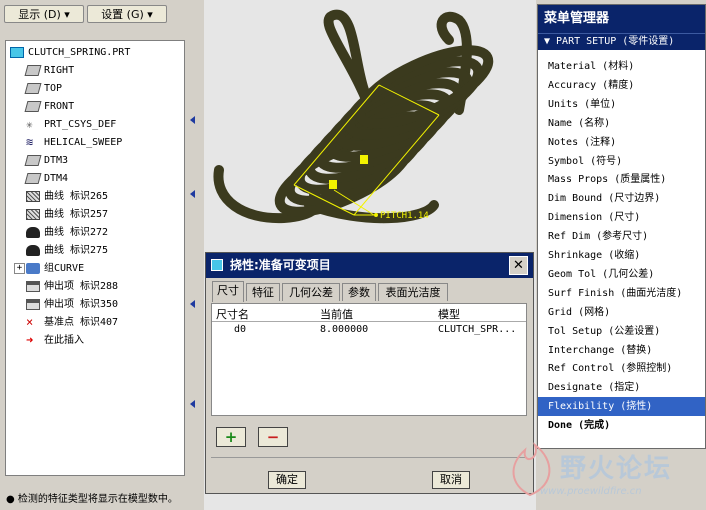 This screenshot has width=706, height=510. Describe the element at coordinates (621, 350) in the screenshot. I see `menu-item: Interchange (替换)` at that location.